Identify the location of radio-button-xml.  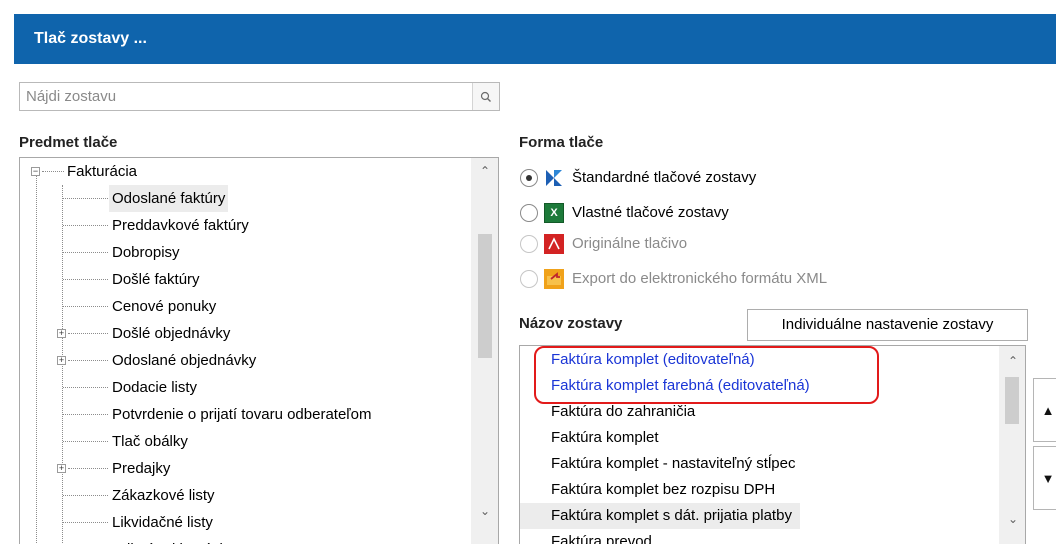
(529, 279).